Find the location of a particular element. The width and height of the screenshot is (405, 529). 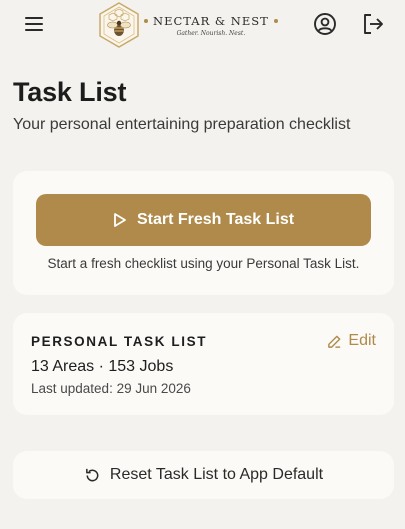

section-label: PERSONAL TASK LIST is located at coordinates (119, 341).